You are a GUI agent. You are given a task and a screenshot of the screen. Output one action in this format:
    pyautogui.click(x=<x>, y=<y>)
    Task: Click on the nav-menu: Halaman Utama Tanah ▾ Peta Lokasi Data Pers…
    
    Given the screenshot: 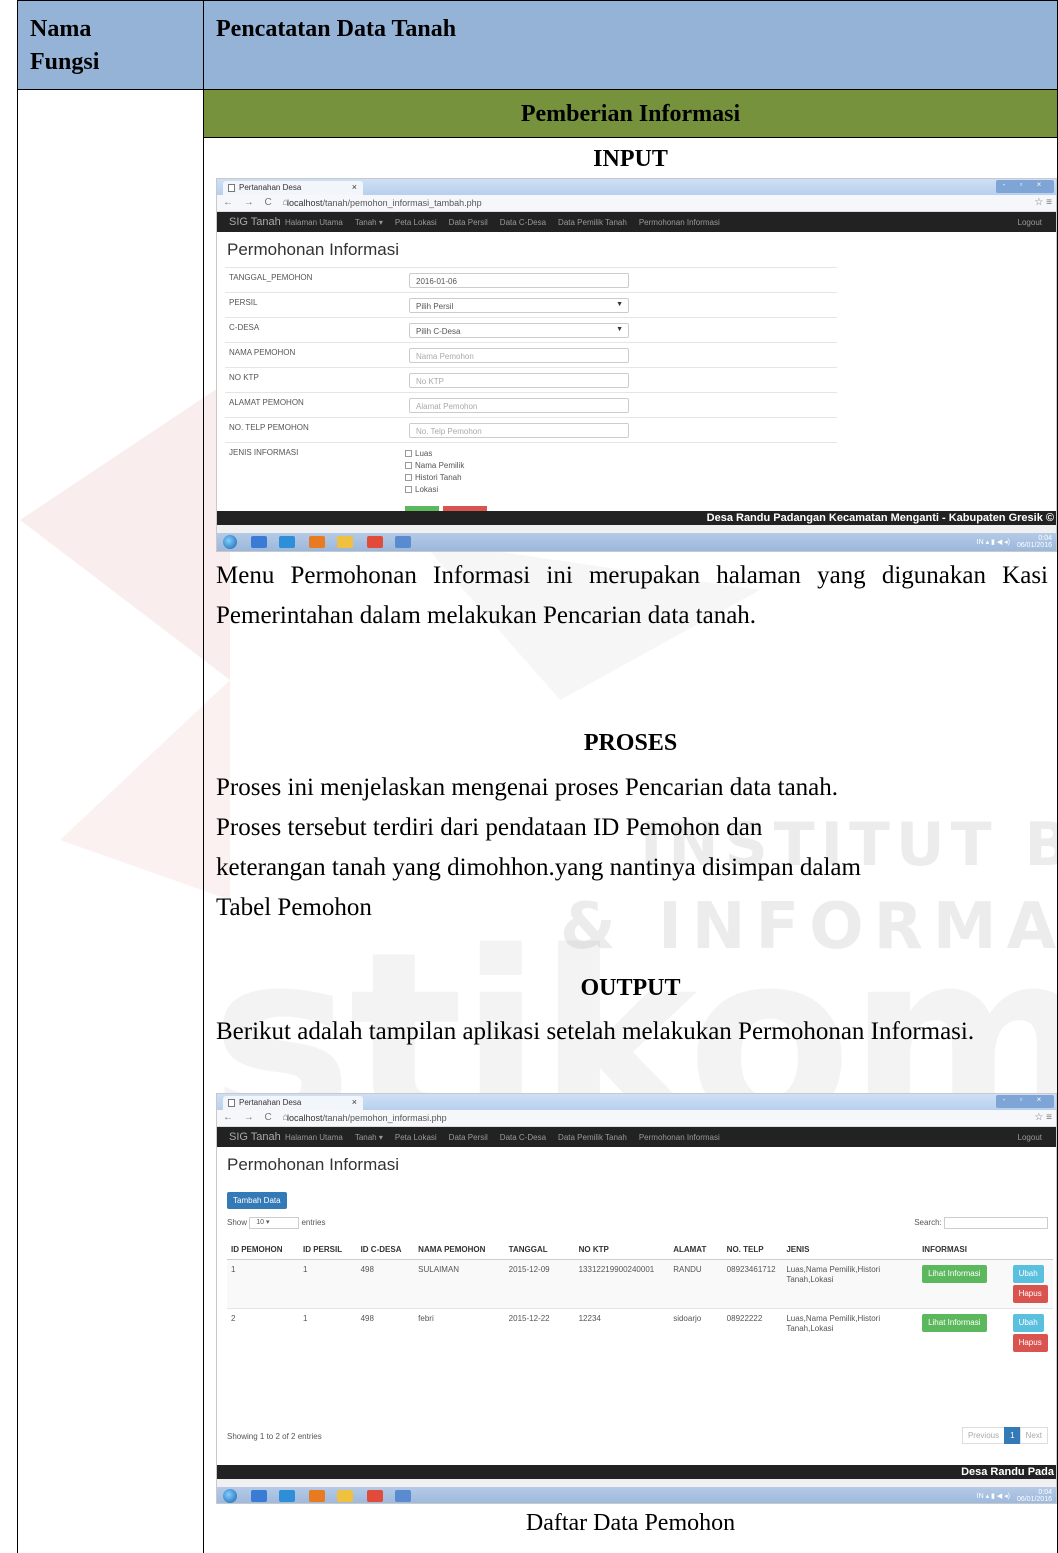 What is the action you would take?
    pyautogui.click(x=508, y=222)
    